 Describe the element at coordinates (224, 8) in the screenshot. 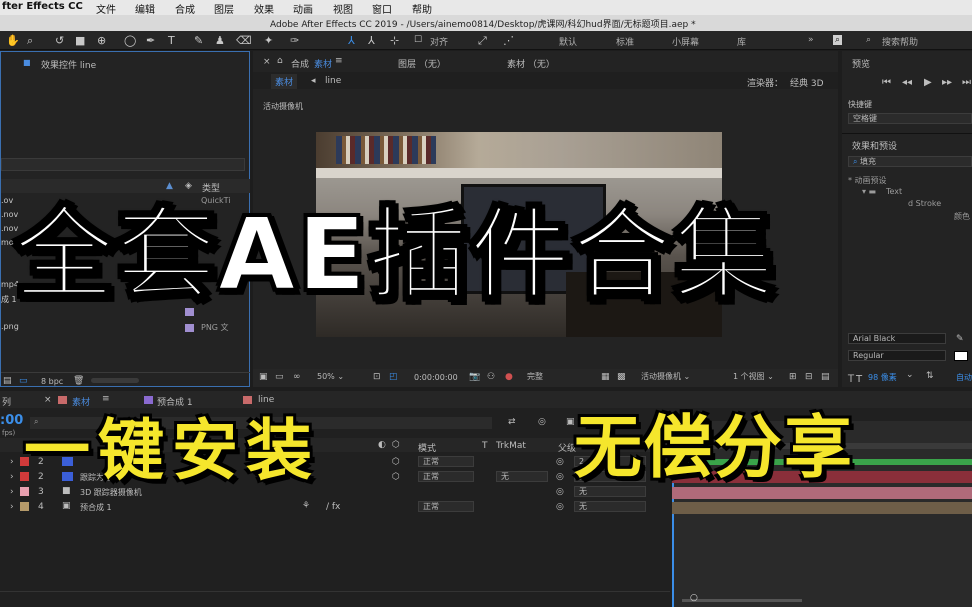

I see `menu-layer: 图层` at that location.